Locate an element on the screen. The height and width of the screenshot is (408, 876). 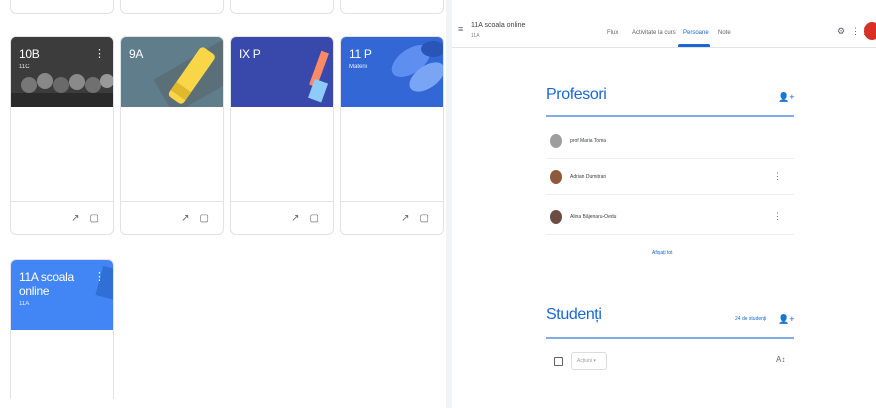
teacher-row: prof Maria Toma is located at coordinates (670, 141).